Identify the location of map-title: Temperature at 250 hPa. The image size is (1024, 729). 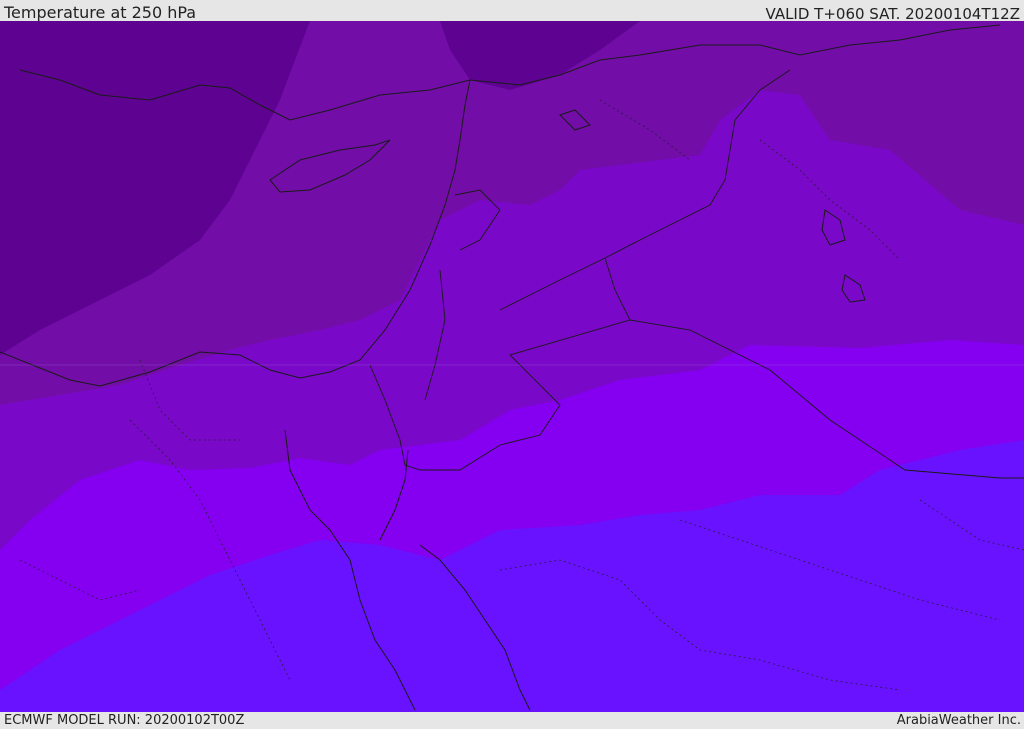
(100, 12).